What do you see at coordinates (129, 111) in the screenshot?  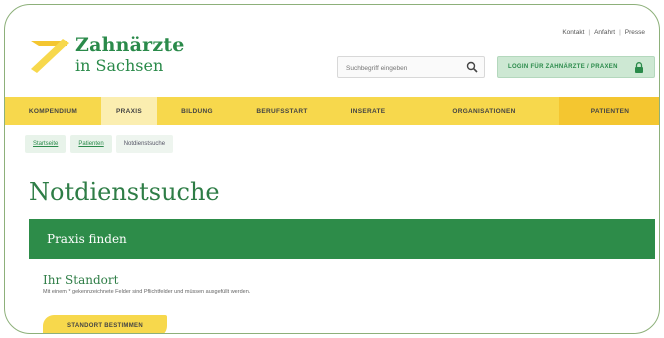 I see `nav-item-praxis: PRAXIS` at bounding box center [129, 111].